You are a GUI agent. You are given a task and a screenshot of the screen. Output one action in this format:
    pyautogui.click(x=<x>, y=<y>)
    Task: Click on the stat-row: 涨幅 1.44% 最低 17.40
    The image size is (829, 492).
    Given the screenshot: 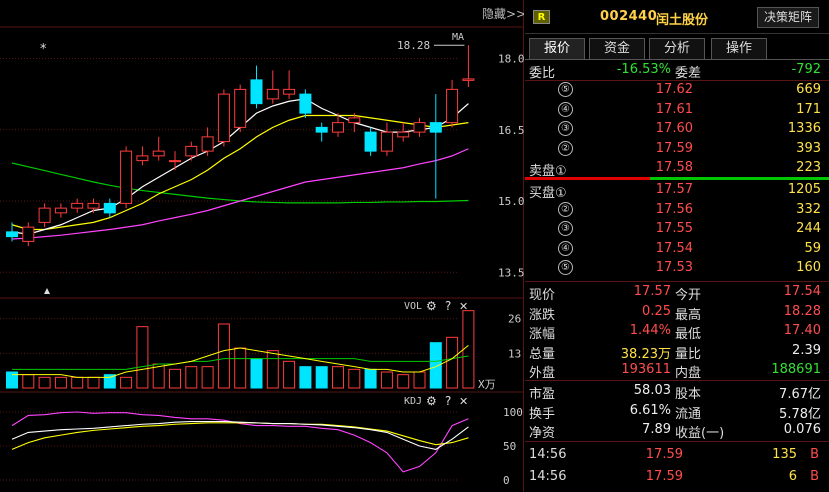 What is the action you would take?
    pyautogui.click(x=677, y=331)
    